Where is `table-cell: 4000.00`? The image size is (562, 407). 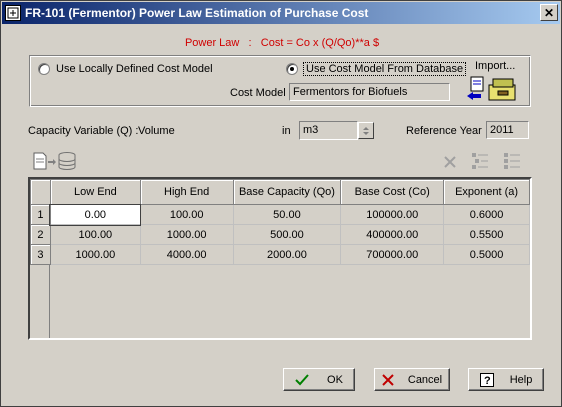
table-cell: 4000.00 is located at coordinates (186, 254).